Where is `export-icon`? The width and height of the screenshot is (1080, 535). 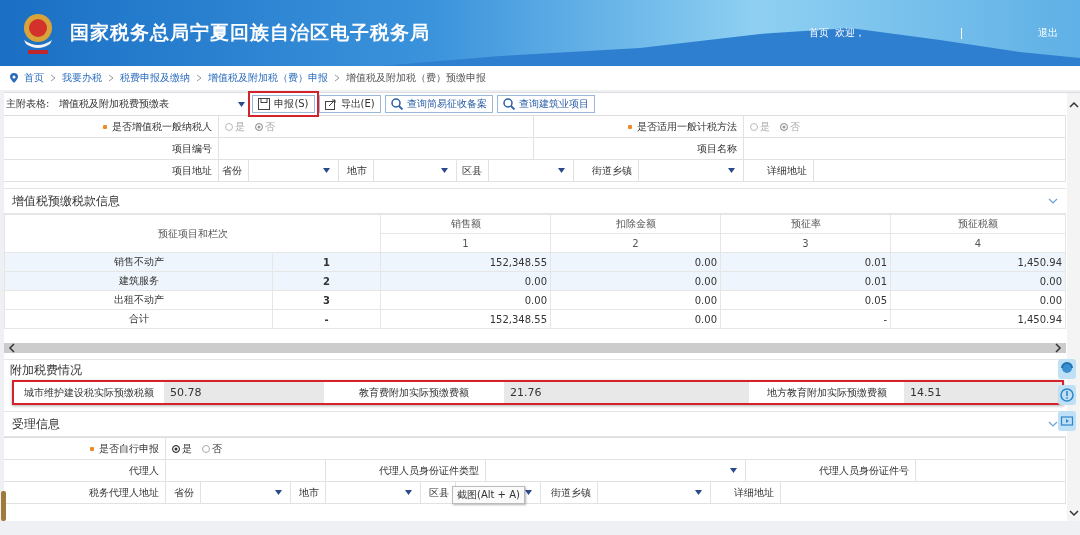
export-icon is located at coordinates (330, 104).